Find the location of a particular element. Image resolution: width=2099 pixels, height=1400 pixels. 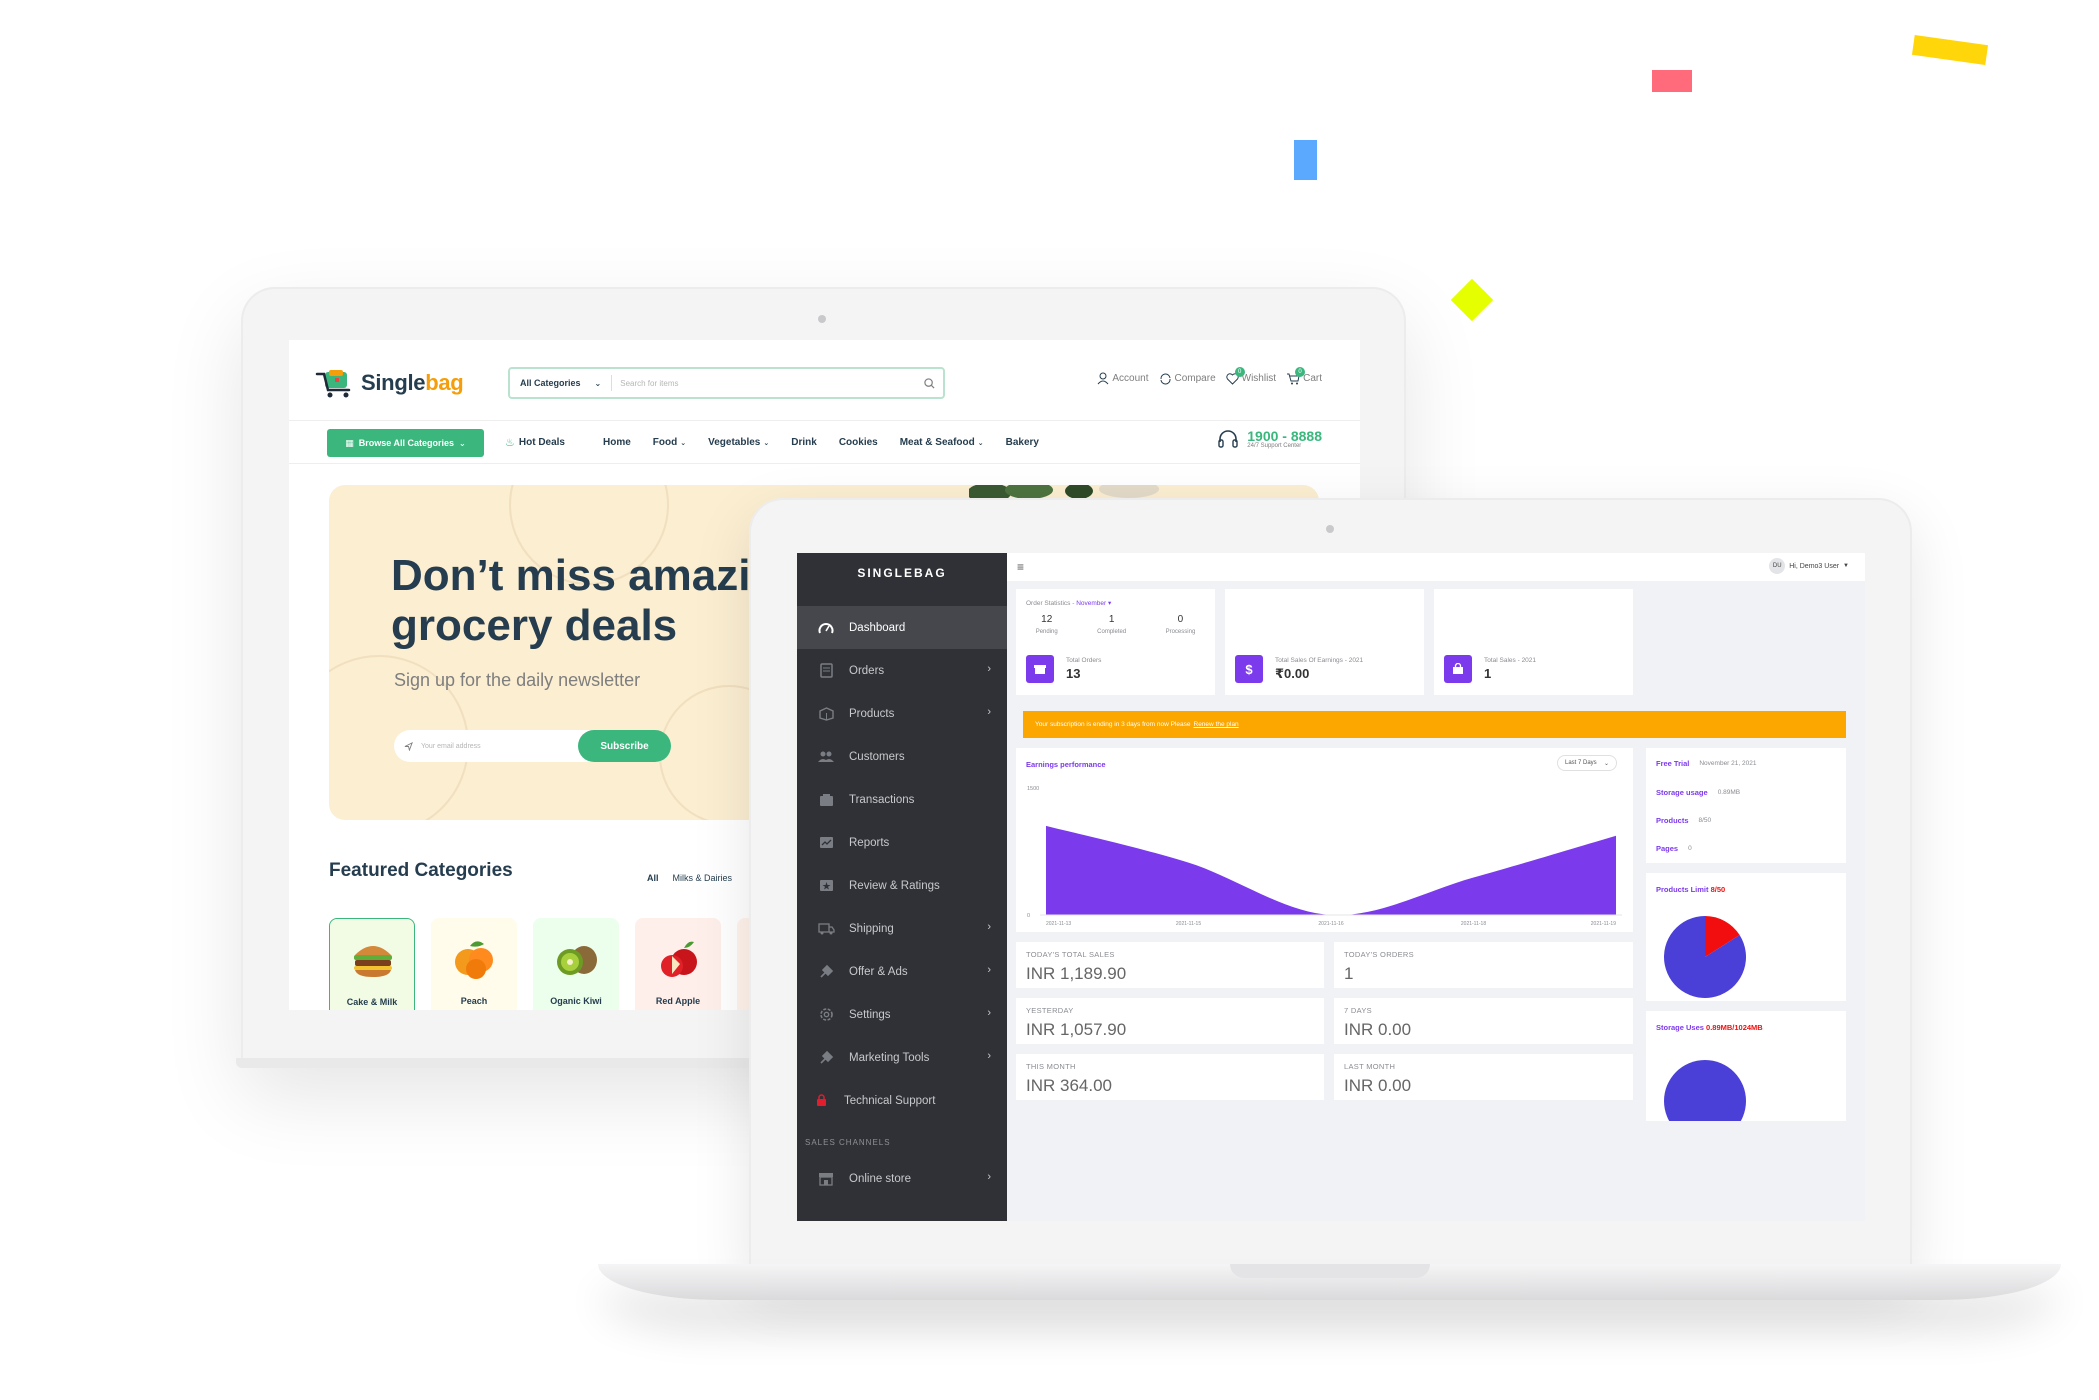

sidebar-item-products: Products › is located at coordinates (902, 713).